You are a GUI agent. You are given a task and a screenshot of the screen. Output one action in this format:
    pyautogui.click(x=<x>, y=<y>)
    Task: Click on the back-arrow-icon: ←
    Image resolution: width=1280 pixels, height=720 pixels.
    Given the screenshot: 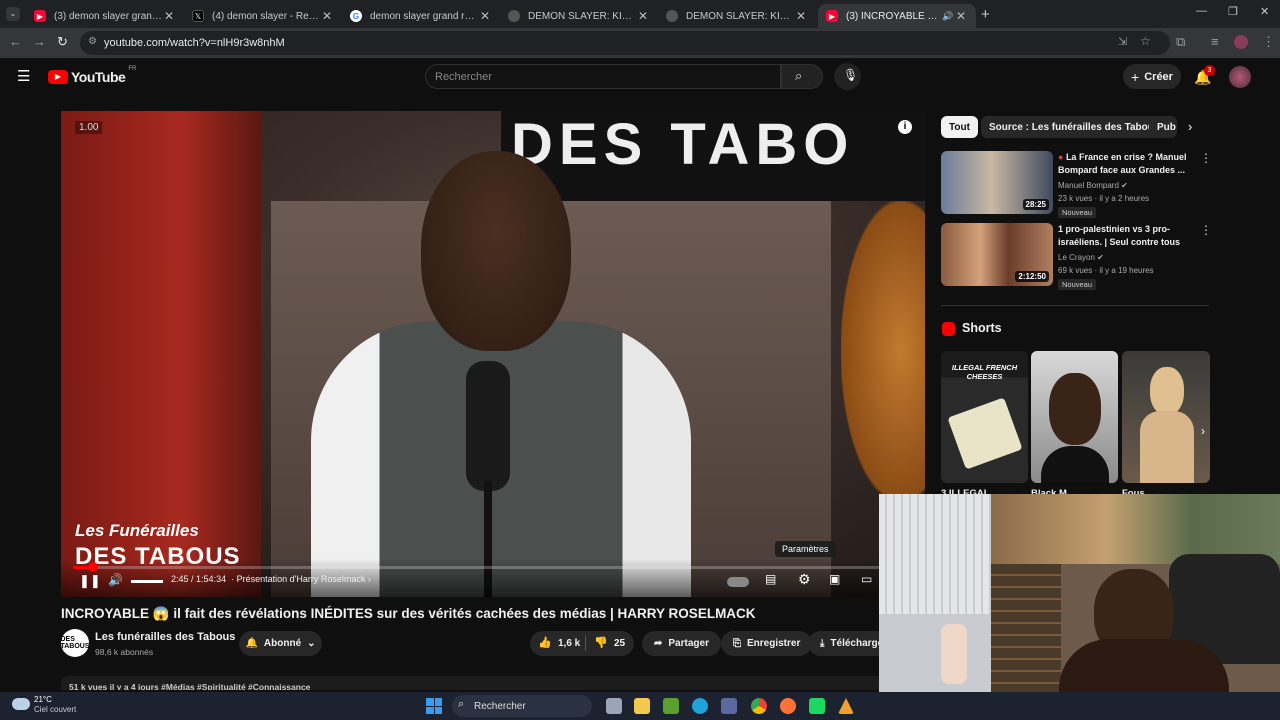 What is the action you would take?
    pyautogui.click(x=15, y=41)
    